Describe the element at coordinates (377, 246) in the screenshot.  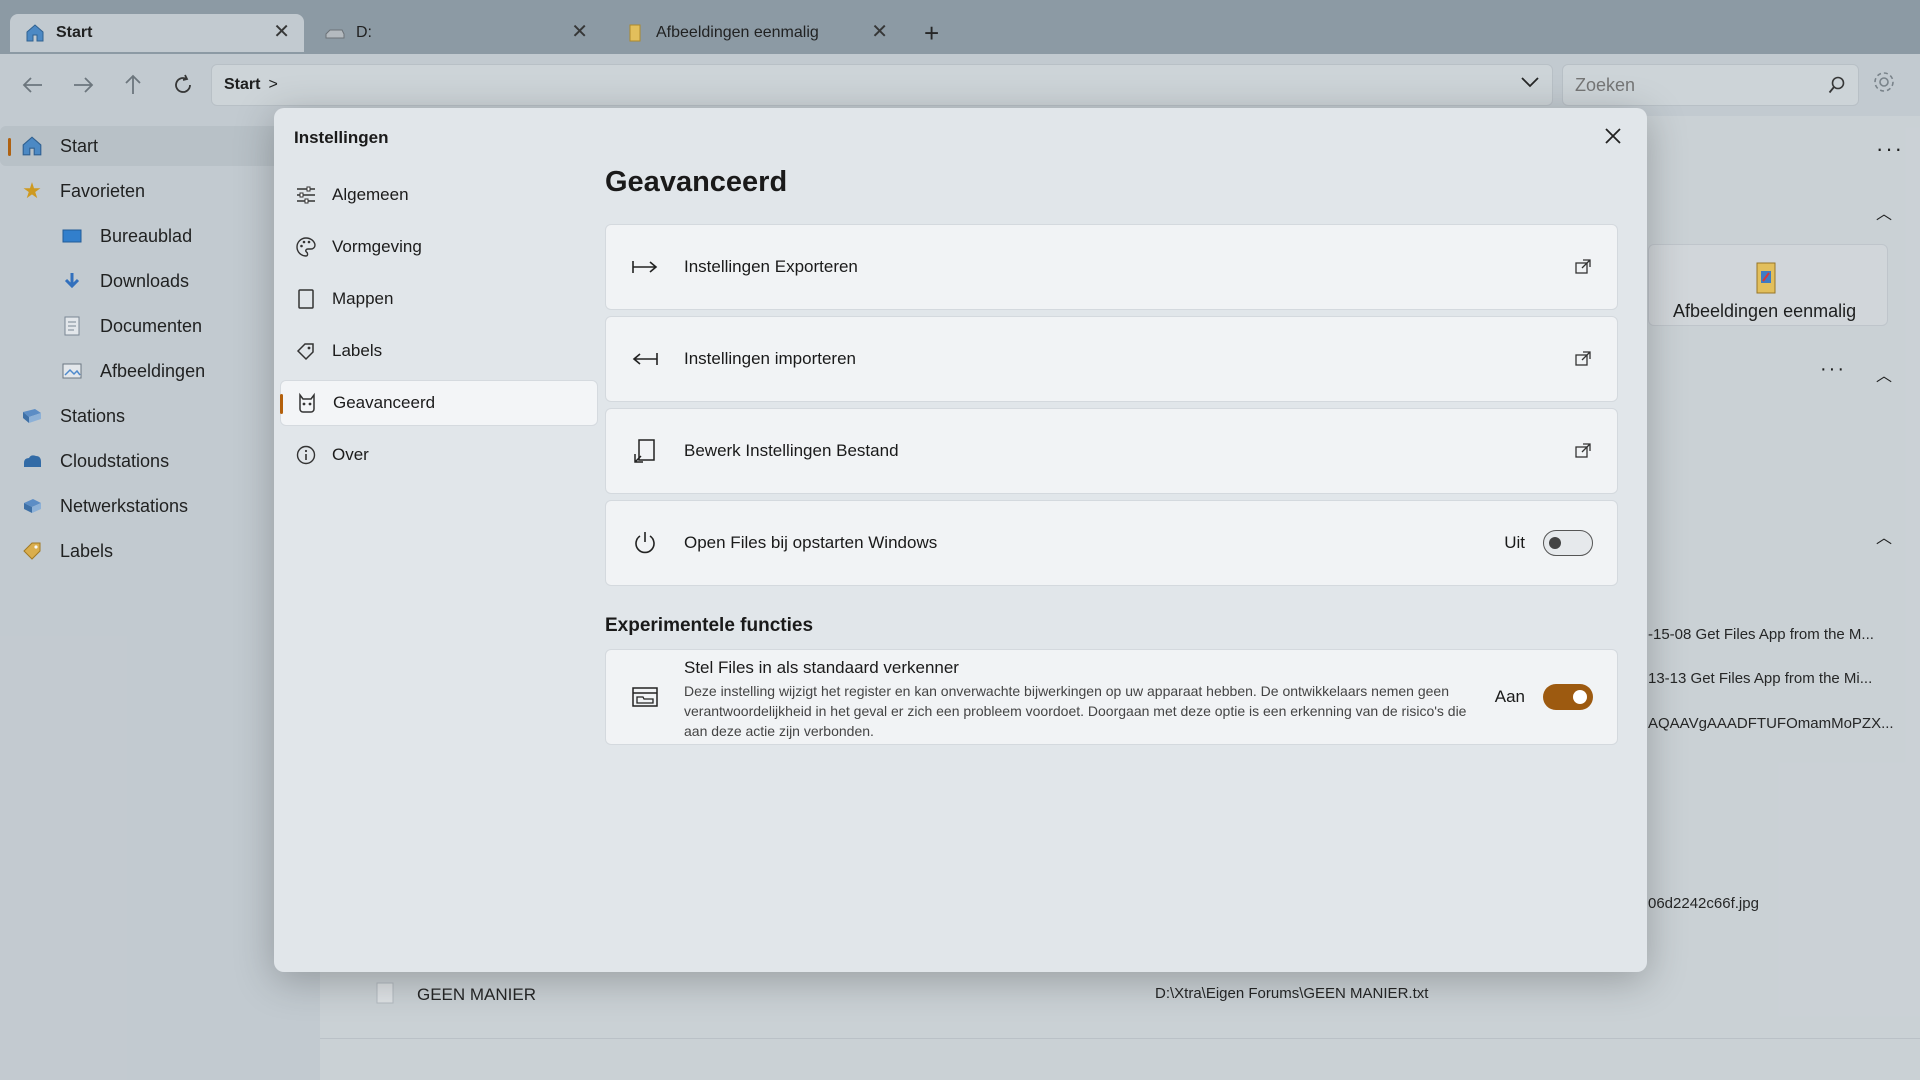
I see `nav-item-label: Vormgeving` at that location.